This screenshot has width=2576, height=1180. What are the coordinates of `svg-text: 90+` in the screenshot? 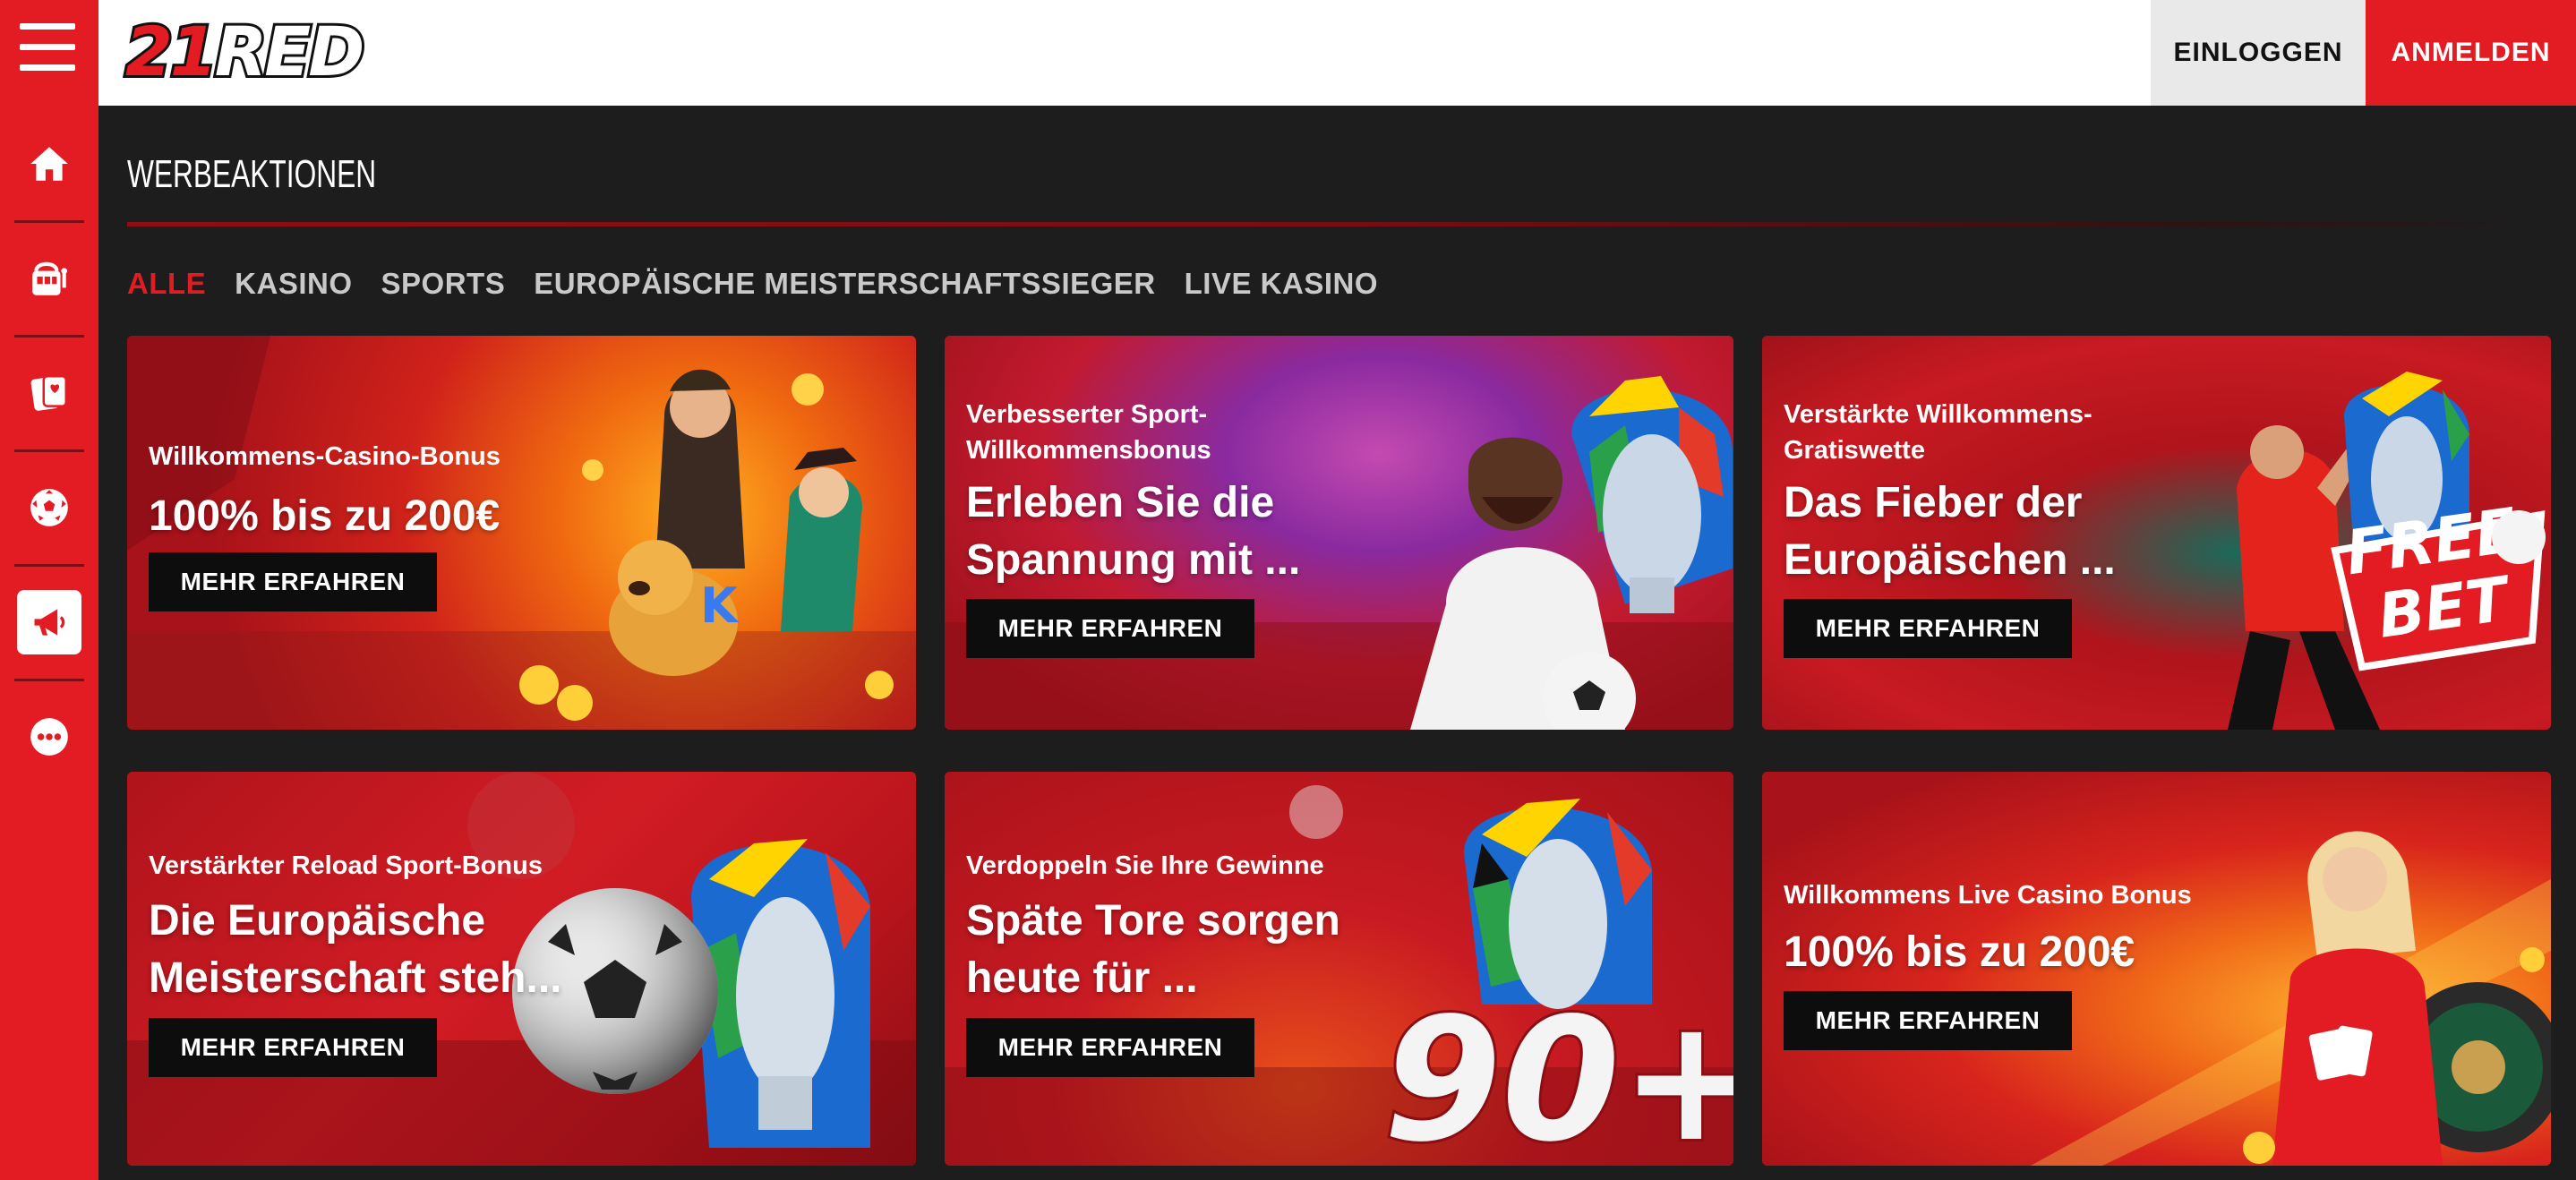 It's located at (1558, 1073).